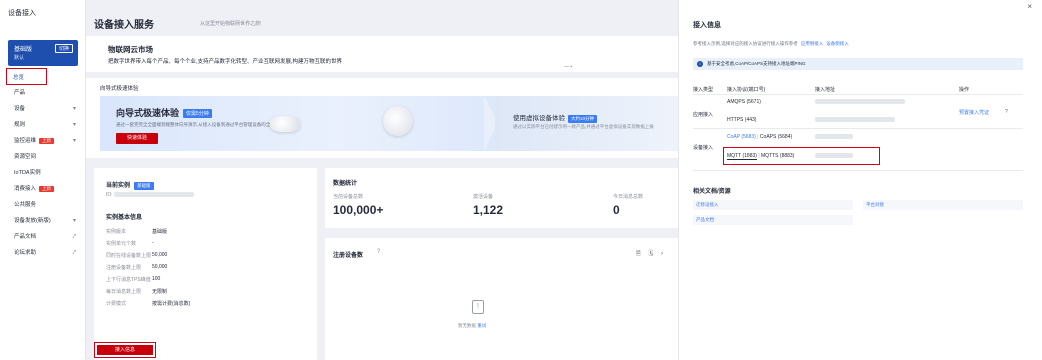 The height and width of the screenshot is (360, 1042). Describe the element at coordinates (116, 232) in the screenshot. I see `info-label: 实例版本` at that location.